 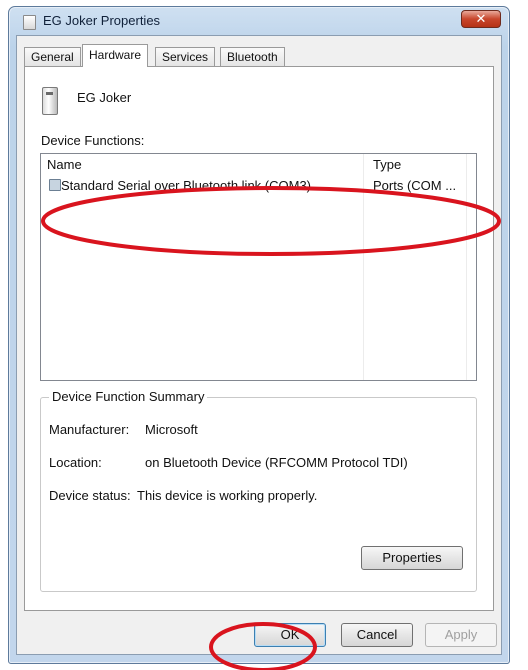 What do you see at coordinates (481, 19) in the screenshot?
I see `close-button: ✕` at bounding box center [481, 19].